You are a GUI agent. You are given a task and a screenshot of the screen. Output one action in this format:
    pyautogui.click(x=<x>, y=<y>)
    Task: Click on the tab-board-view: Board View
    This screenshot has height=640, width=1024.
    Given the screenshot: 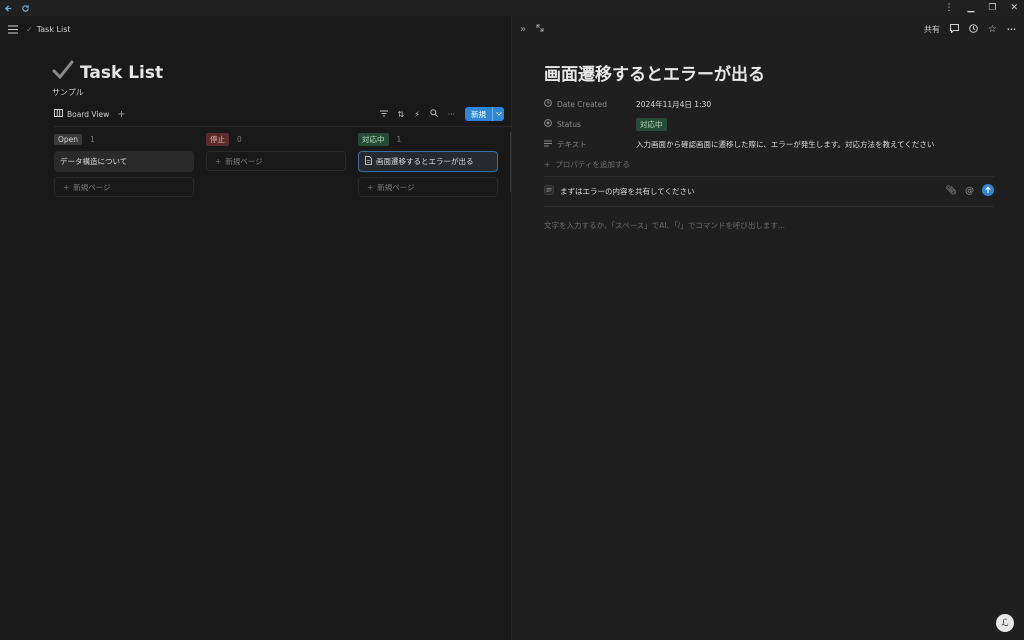 What is the action you would take?
    pyautogui.click(x=81, y=114)
    